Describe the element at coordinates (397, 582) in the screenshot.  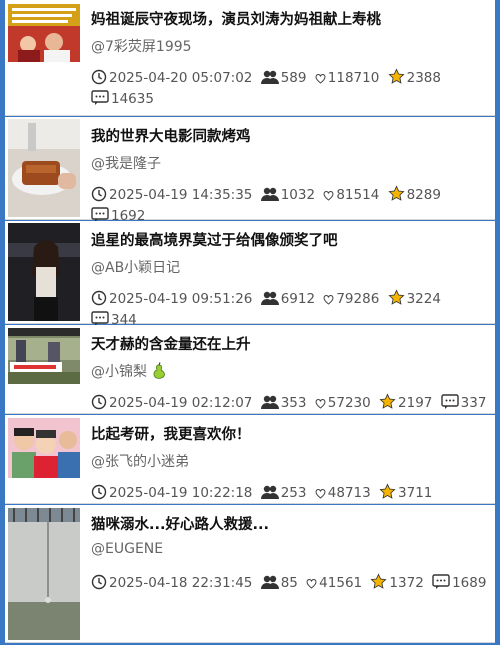
I see `favorite-count: 1372` at that location.